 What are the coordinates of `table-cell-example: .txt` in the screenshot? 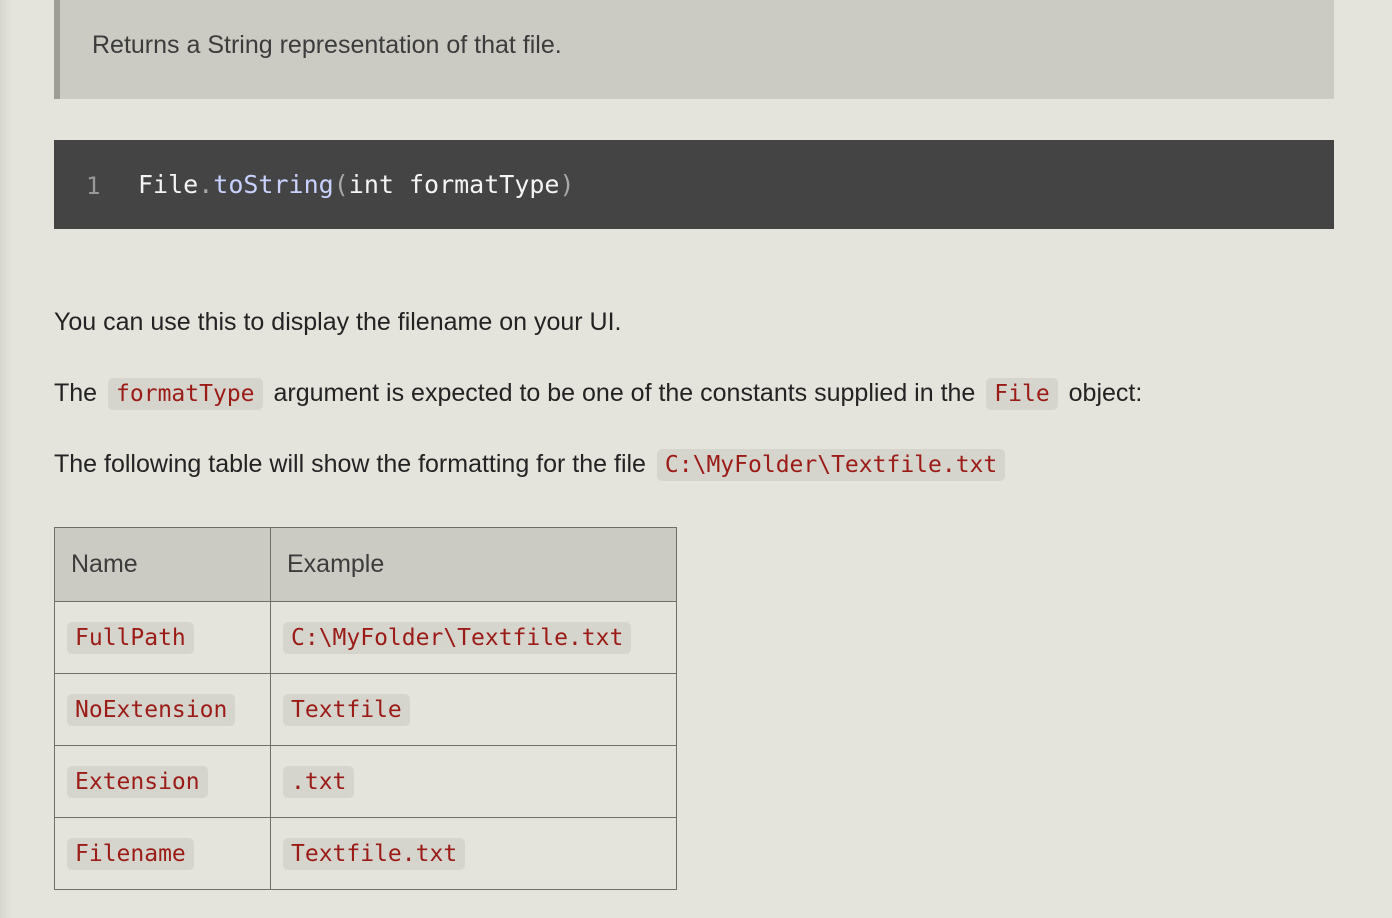 It's located at (473, 781).